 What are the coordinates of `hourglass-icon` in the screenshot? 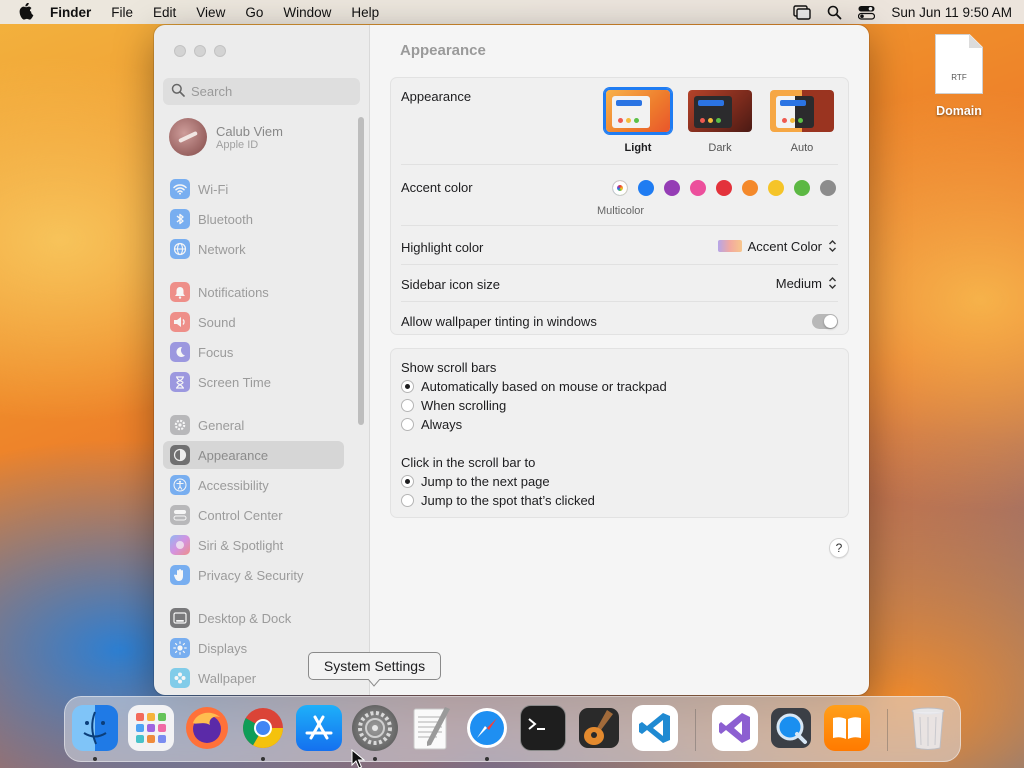 It's located at (180, 382).